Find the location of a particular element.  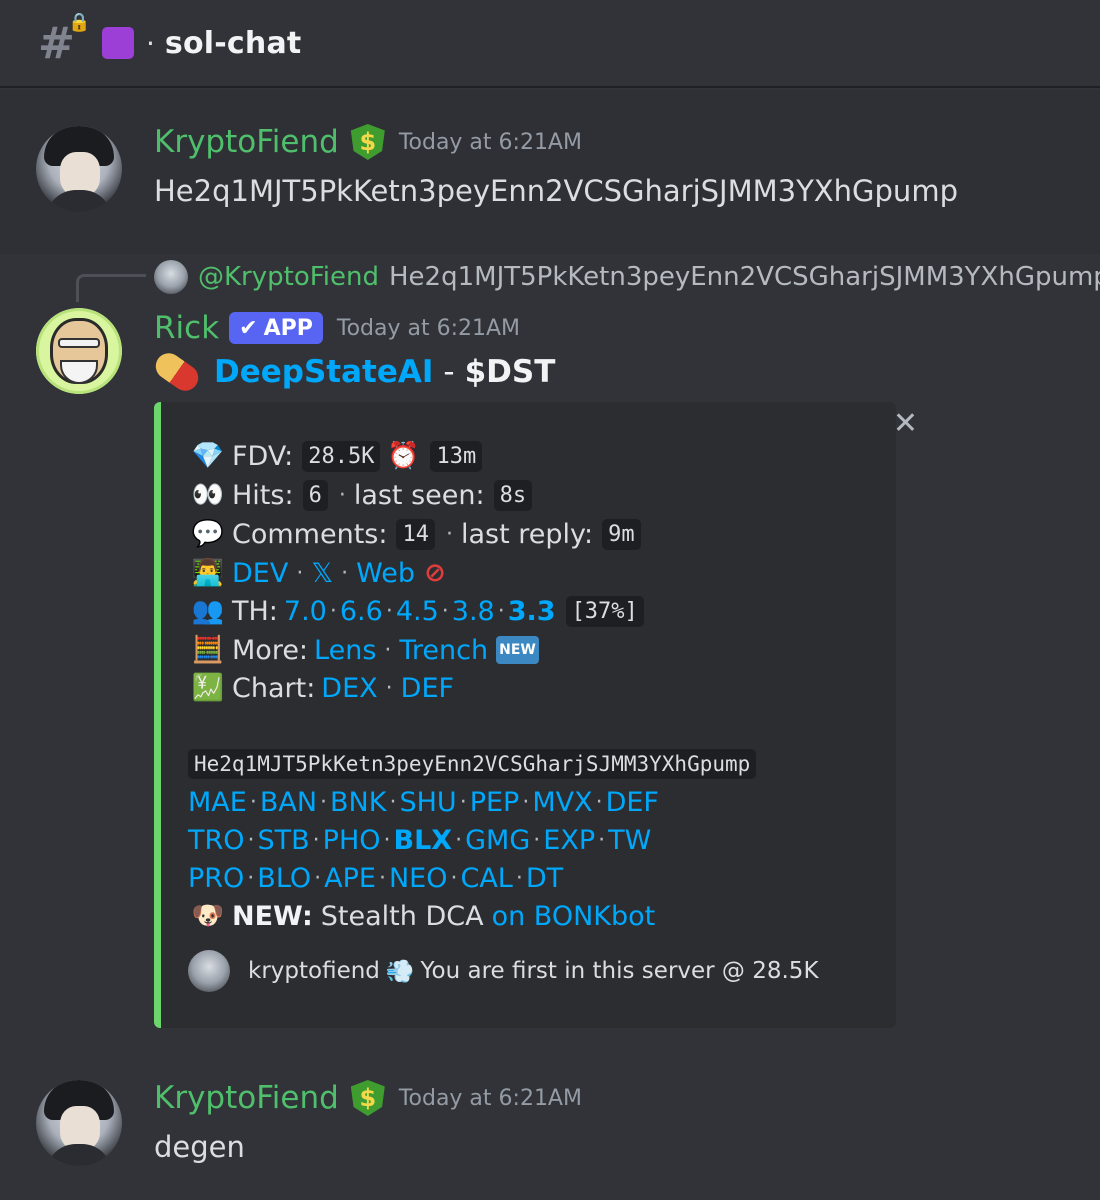

th-value: 4.5 is located at coordinates (417, 611).